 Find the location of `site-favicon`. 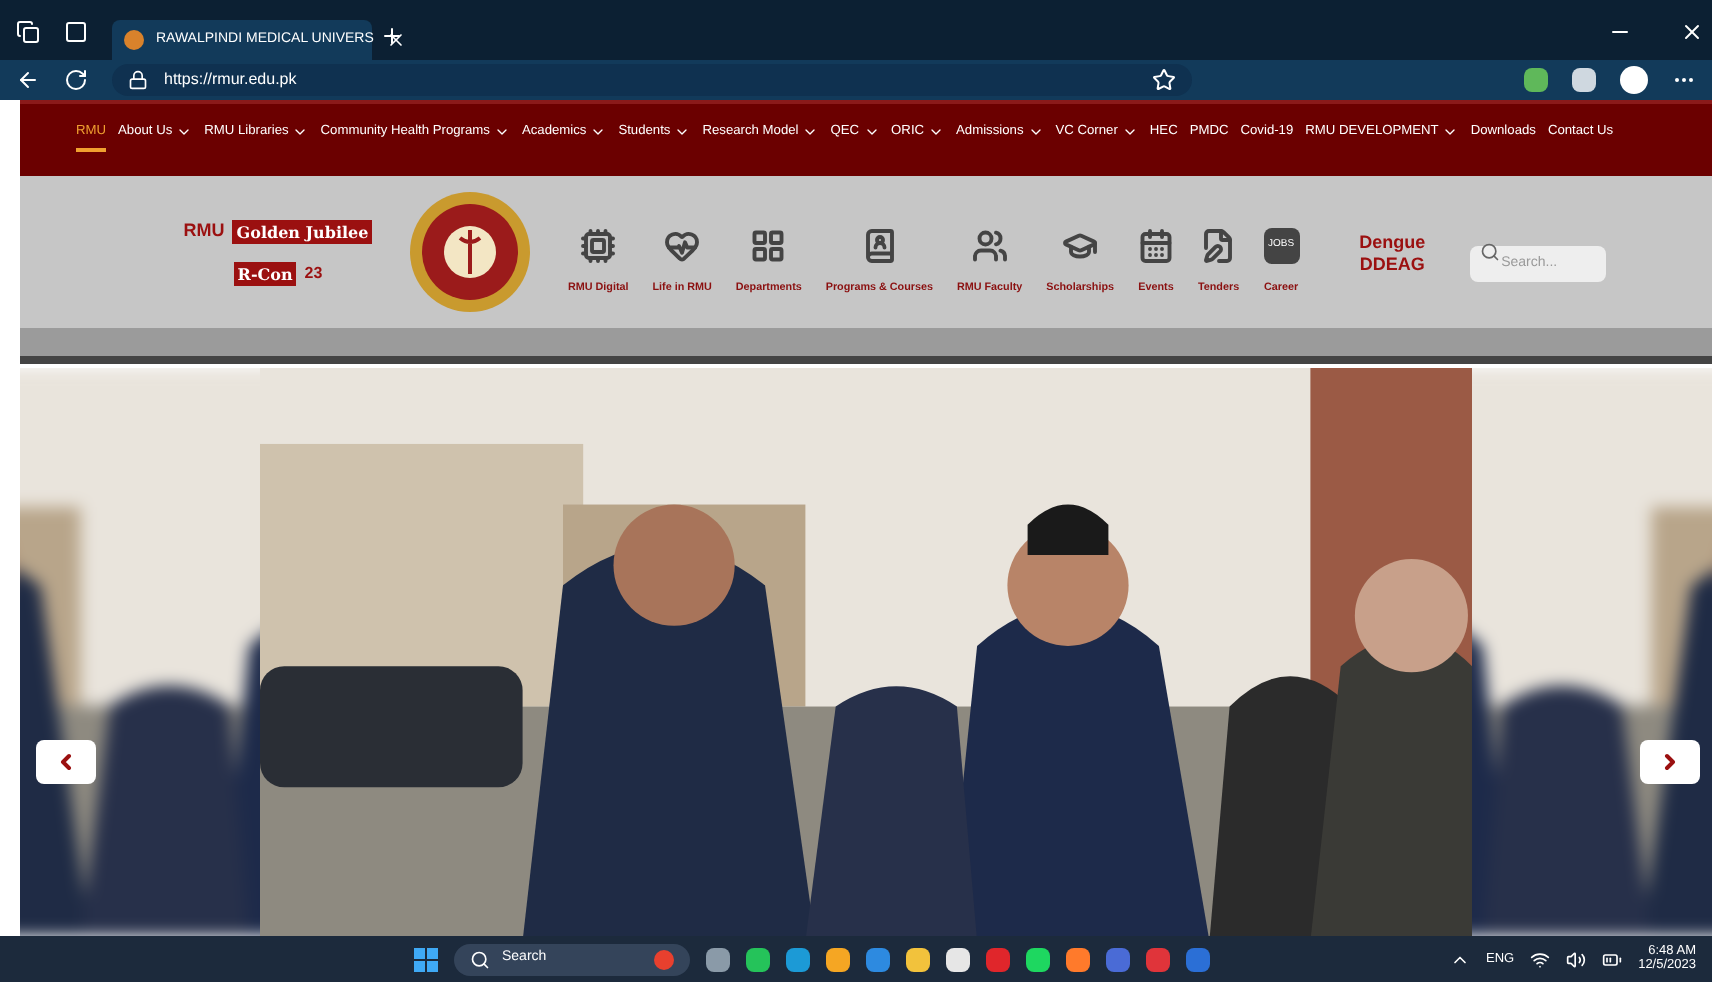

site-favicon is located at coordinates (134, 40).